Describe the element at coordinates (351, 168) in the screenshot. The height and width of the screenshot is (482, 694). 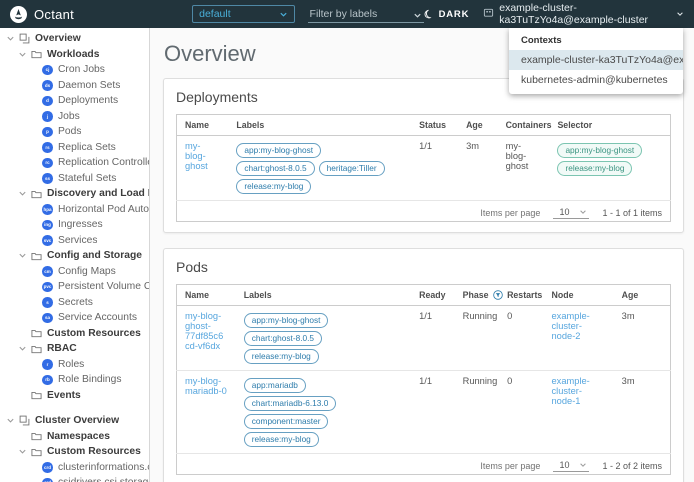
I see `label-badge: heritage:Tiller` at that location.